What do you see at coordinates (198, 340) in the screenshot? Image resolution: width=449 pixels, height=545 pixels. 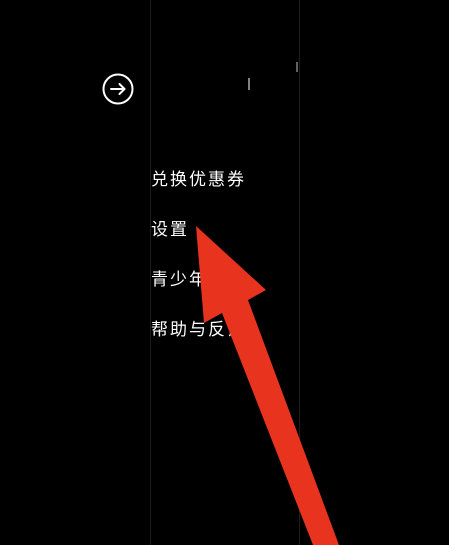 I see `menu-item-help-feedback: 帮助与反馈` at bounding box center [198, 340].